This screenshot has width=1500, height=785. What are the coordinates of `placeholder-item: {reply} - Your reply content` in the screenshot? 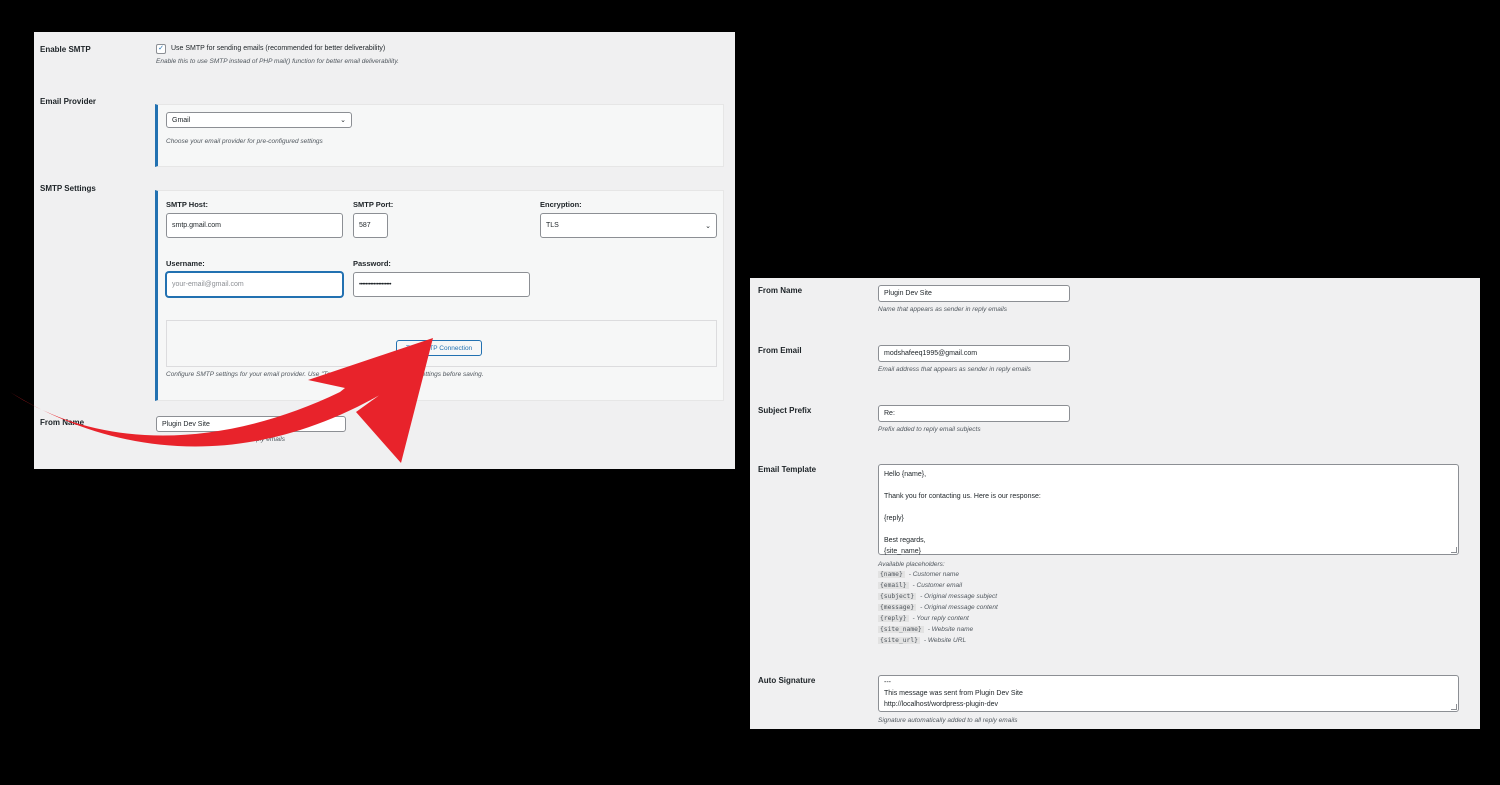 It's located at (923, 618).